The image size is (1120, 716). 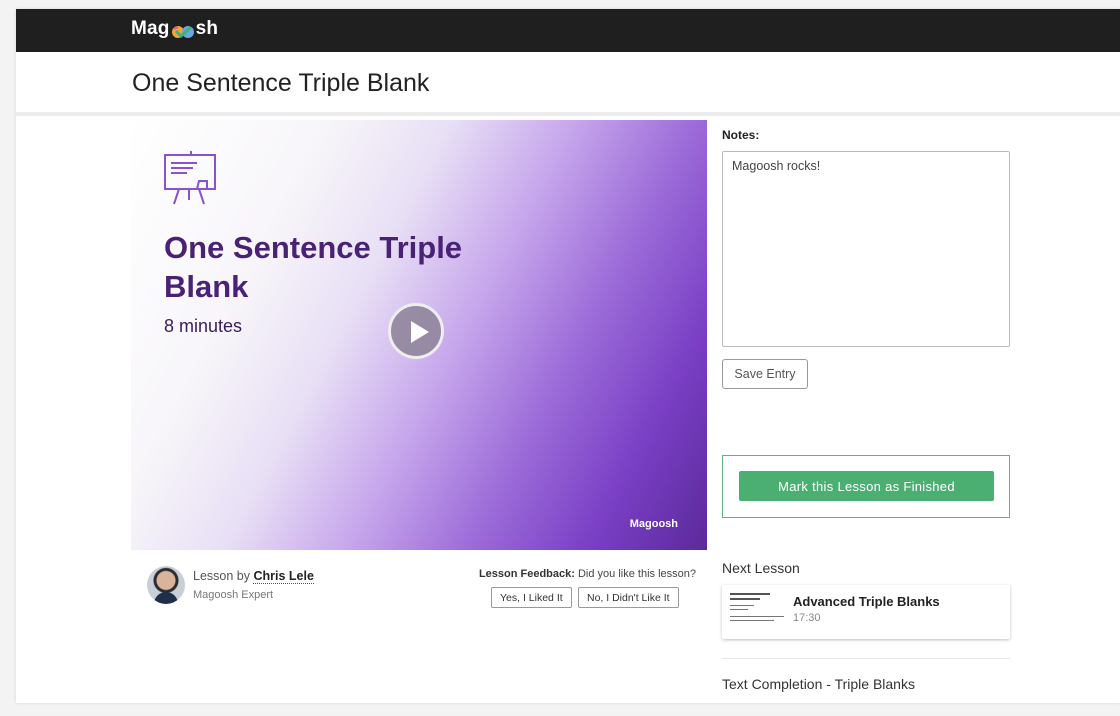 I want to click on notes-label: Notes:, so click(x=741, y=135).